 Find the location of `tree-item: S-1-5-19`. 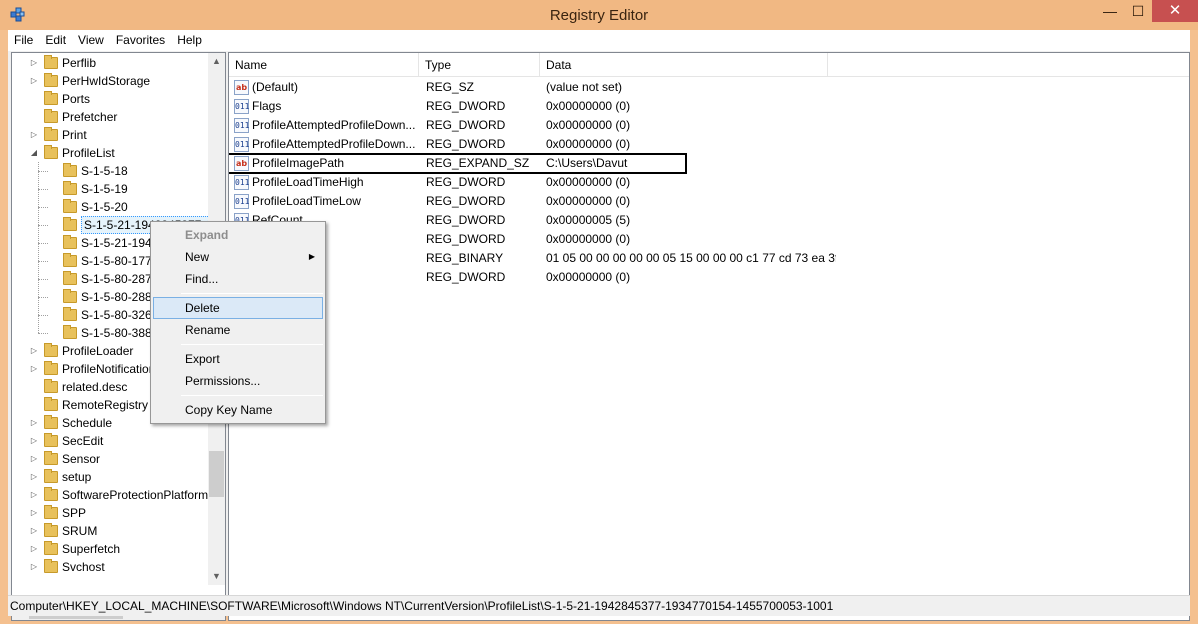

tree-item: S-1-5-19 is located at coordinates (112, 189).